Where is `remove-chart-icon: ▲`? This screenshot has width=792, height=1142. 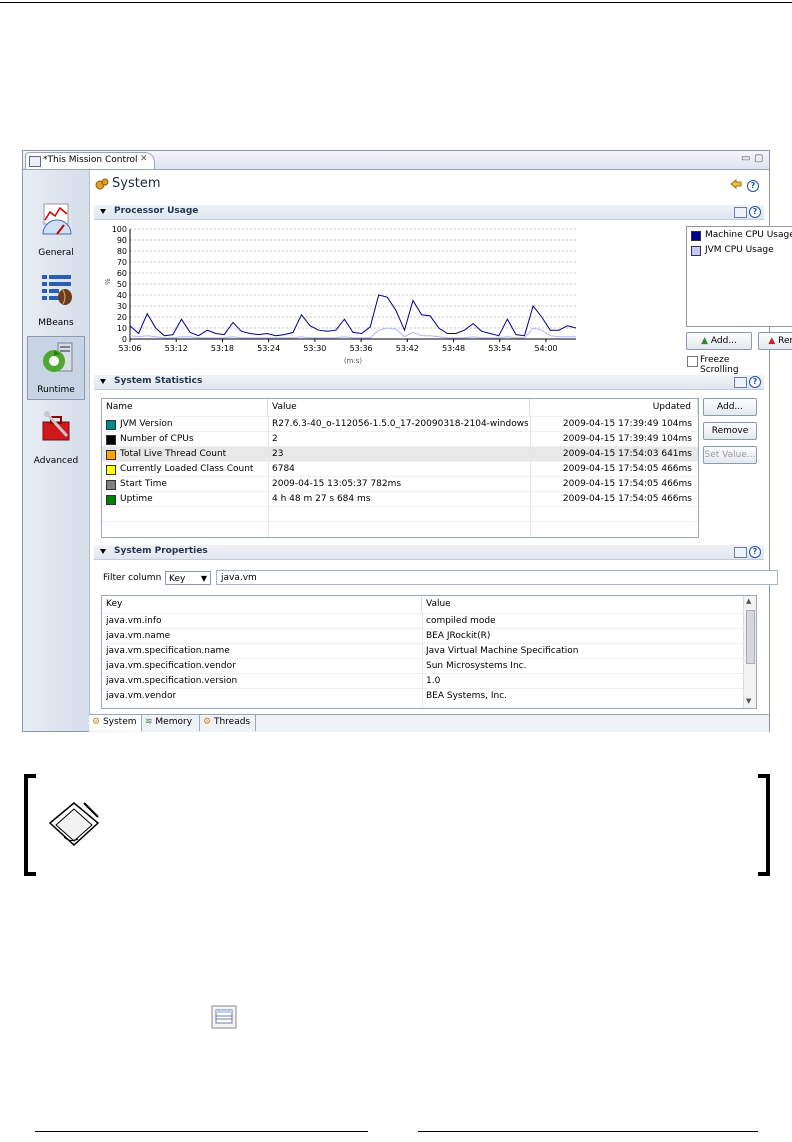
remove-chart-icon: ▲ is located at coordinates (773, 341).